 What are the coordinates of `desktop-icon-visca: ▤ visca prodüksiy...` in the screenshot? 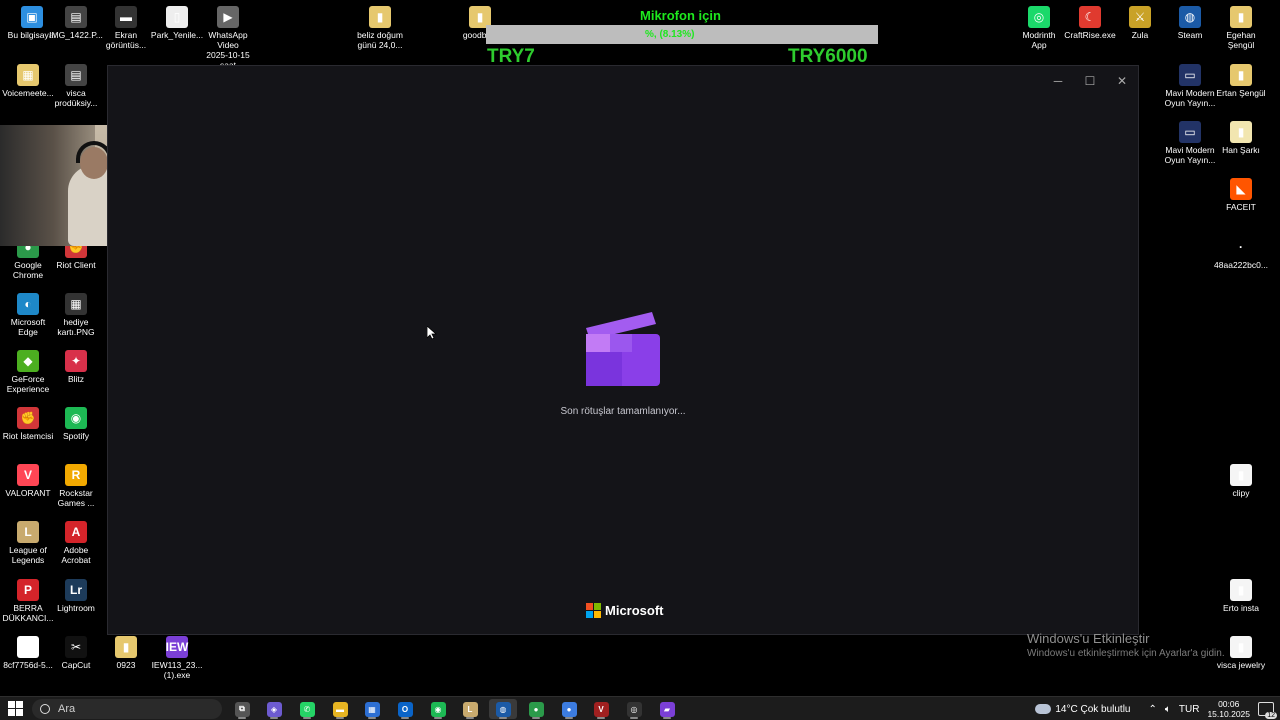 It's located at (76, 86).